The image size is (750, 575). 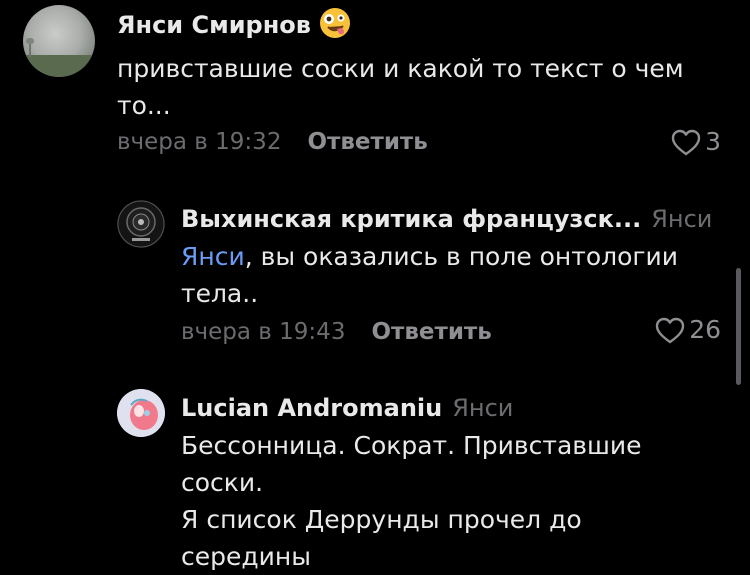 What do you see at coordinates (738, 326) in the screenshot?
I see `scrollbar` at bounding box center [738, 326].